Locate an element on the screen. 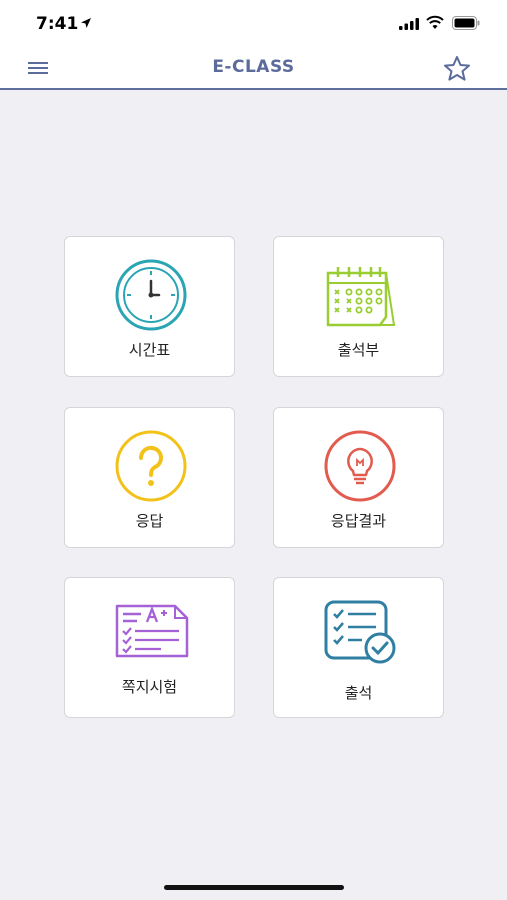 This screenshot has width=507, height=900. quiz-label: 쪽지시험 is located at coordinates (149, 687).